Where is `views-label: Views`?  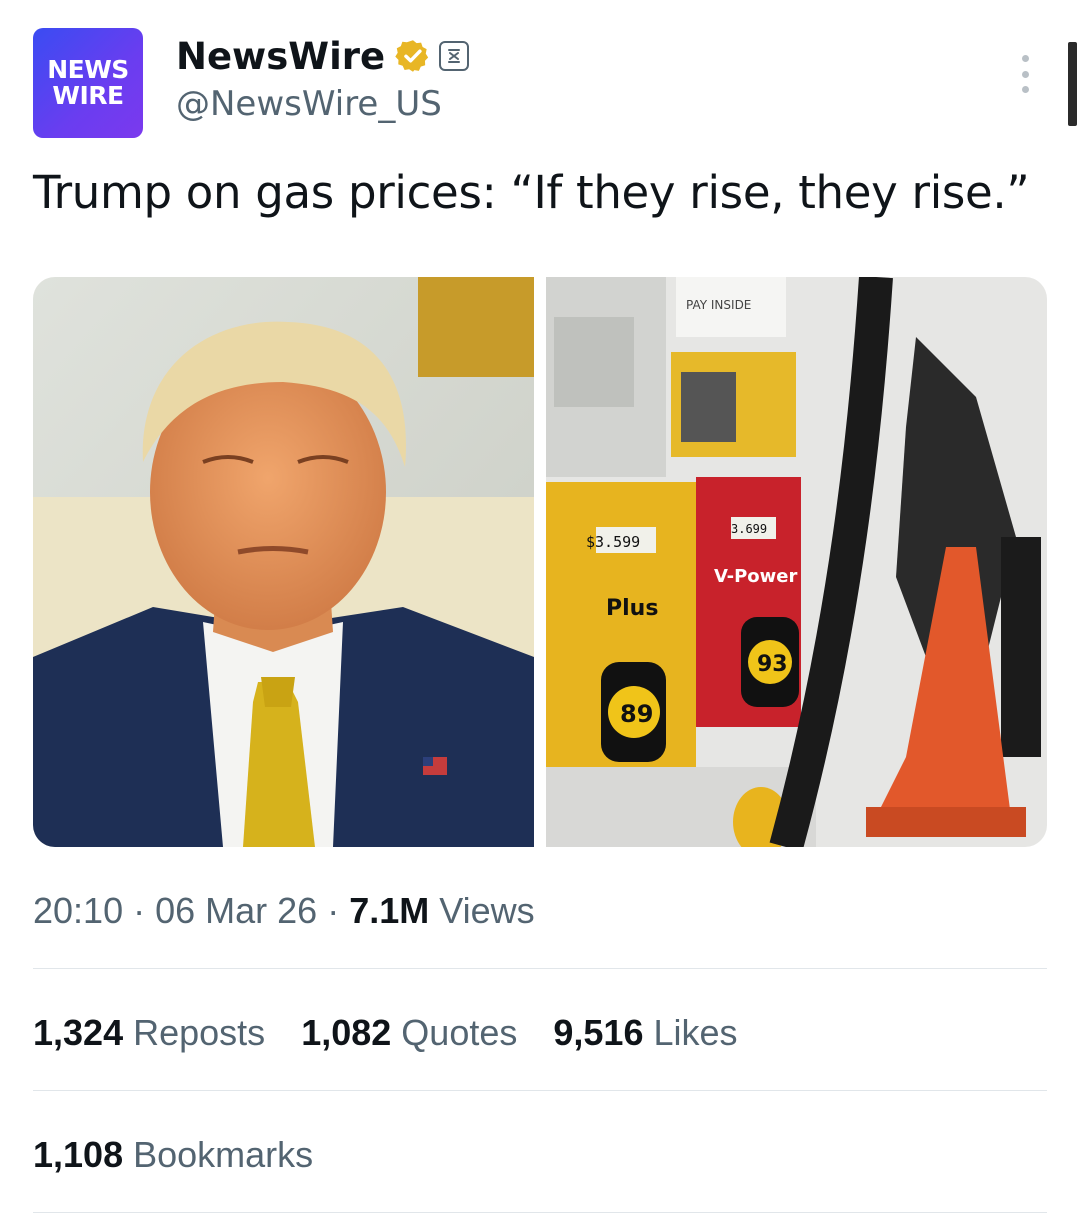
views-label: Views is located at coordinates (487, 910).